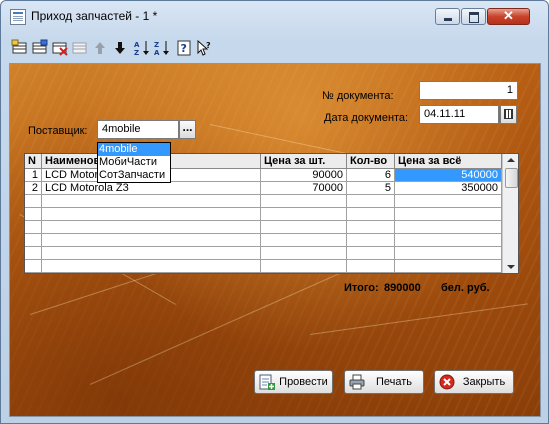 Image resolution: width=549 pixels, height=424 pixels. Describe the element at coordinates (448, 175) in the screenshot. I see `table-cell-selected: 540000` at that location.